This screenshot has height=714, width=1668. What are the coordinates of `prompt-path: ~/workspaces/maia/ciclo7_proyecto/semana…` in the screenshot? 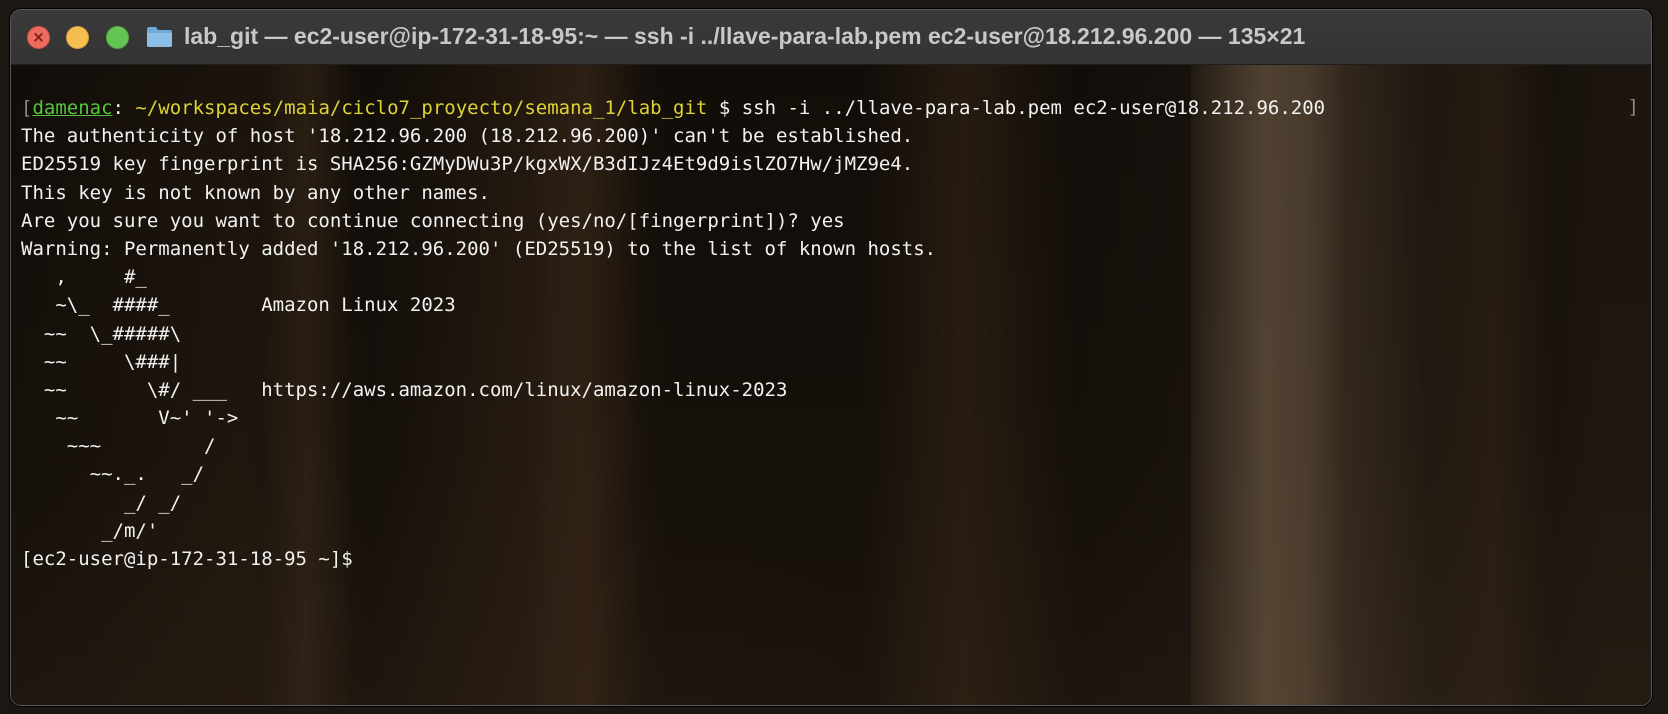 It's located at (421, 108).